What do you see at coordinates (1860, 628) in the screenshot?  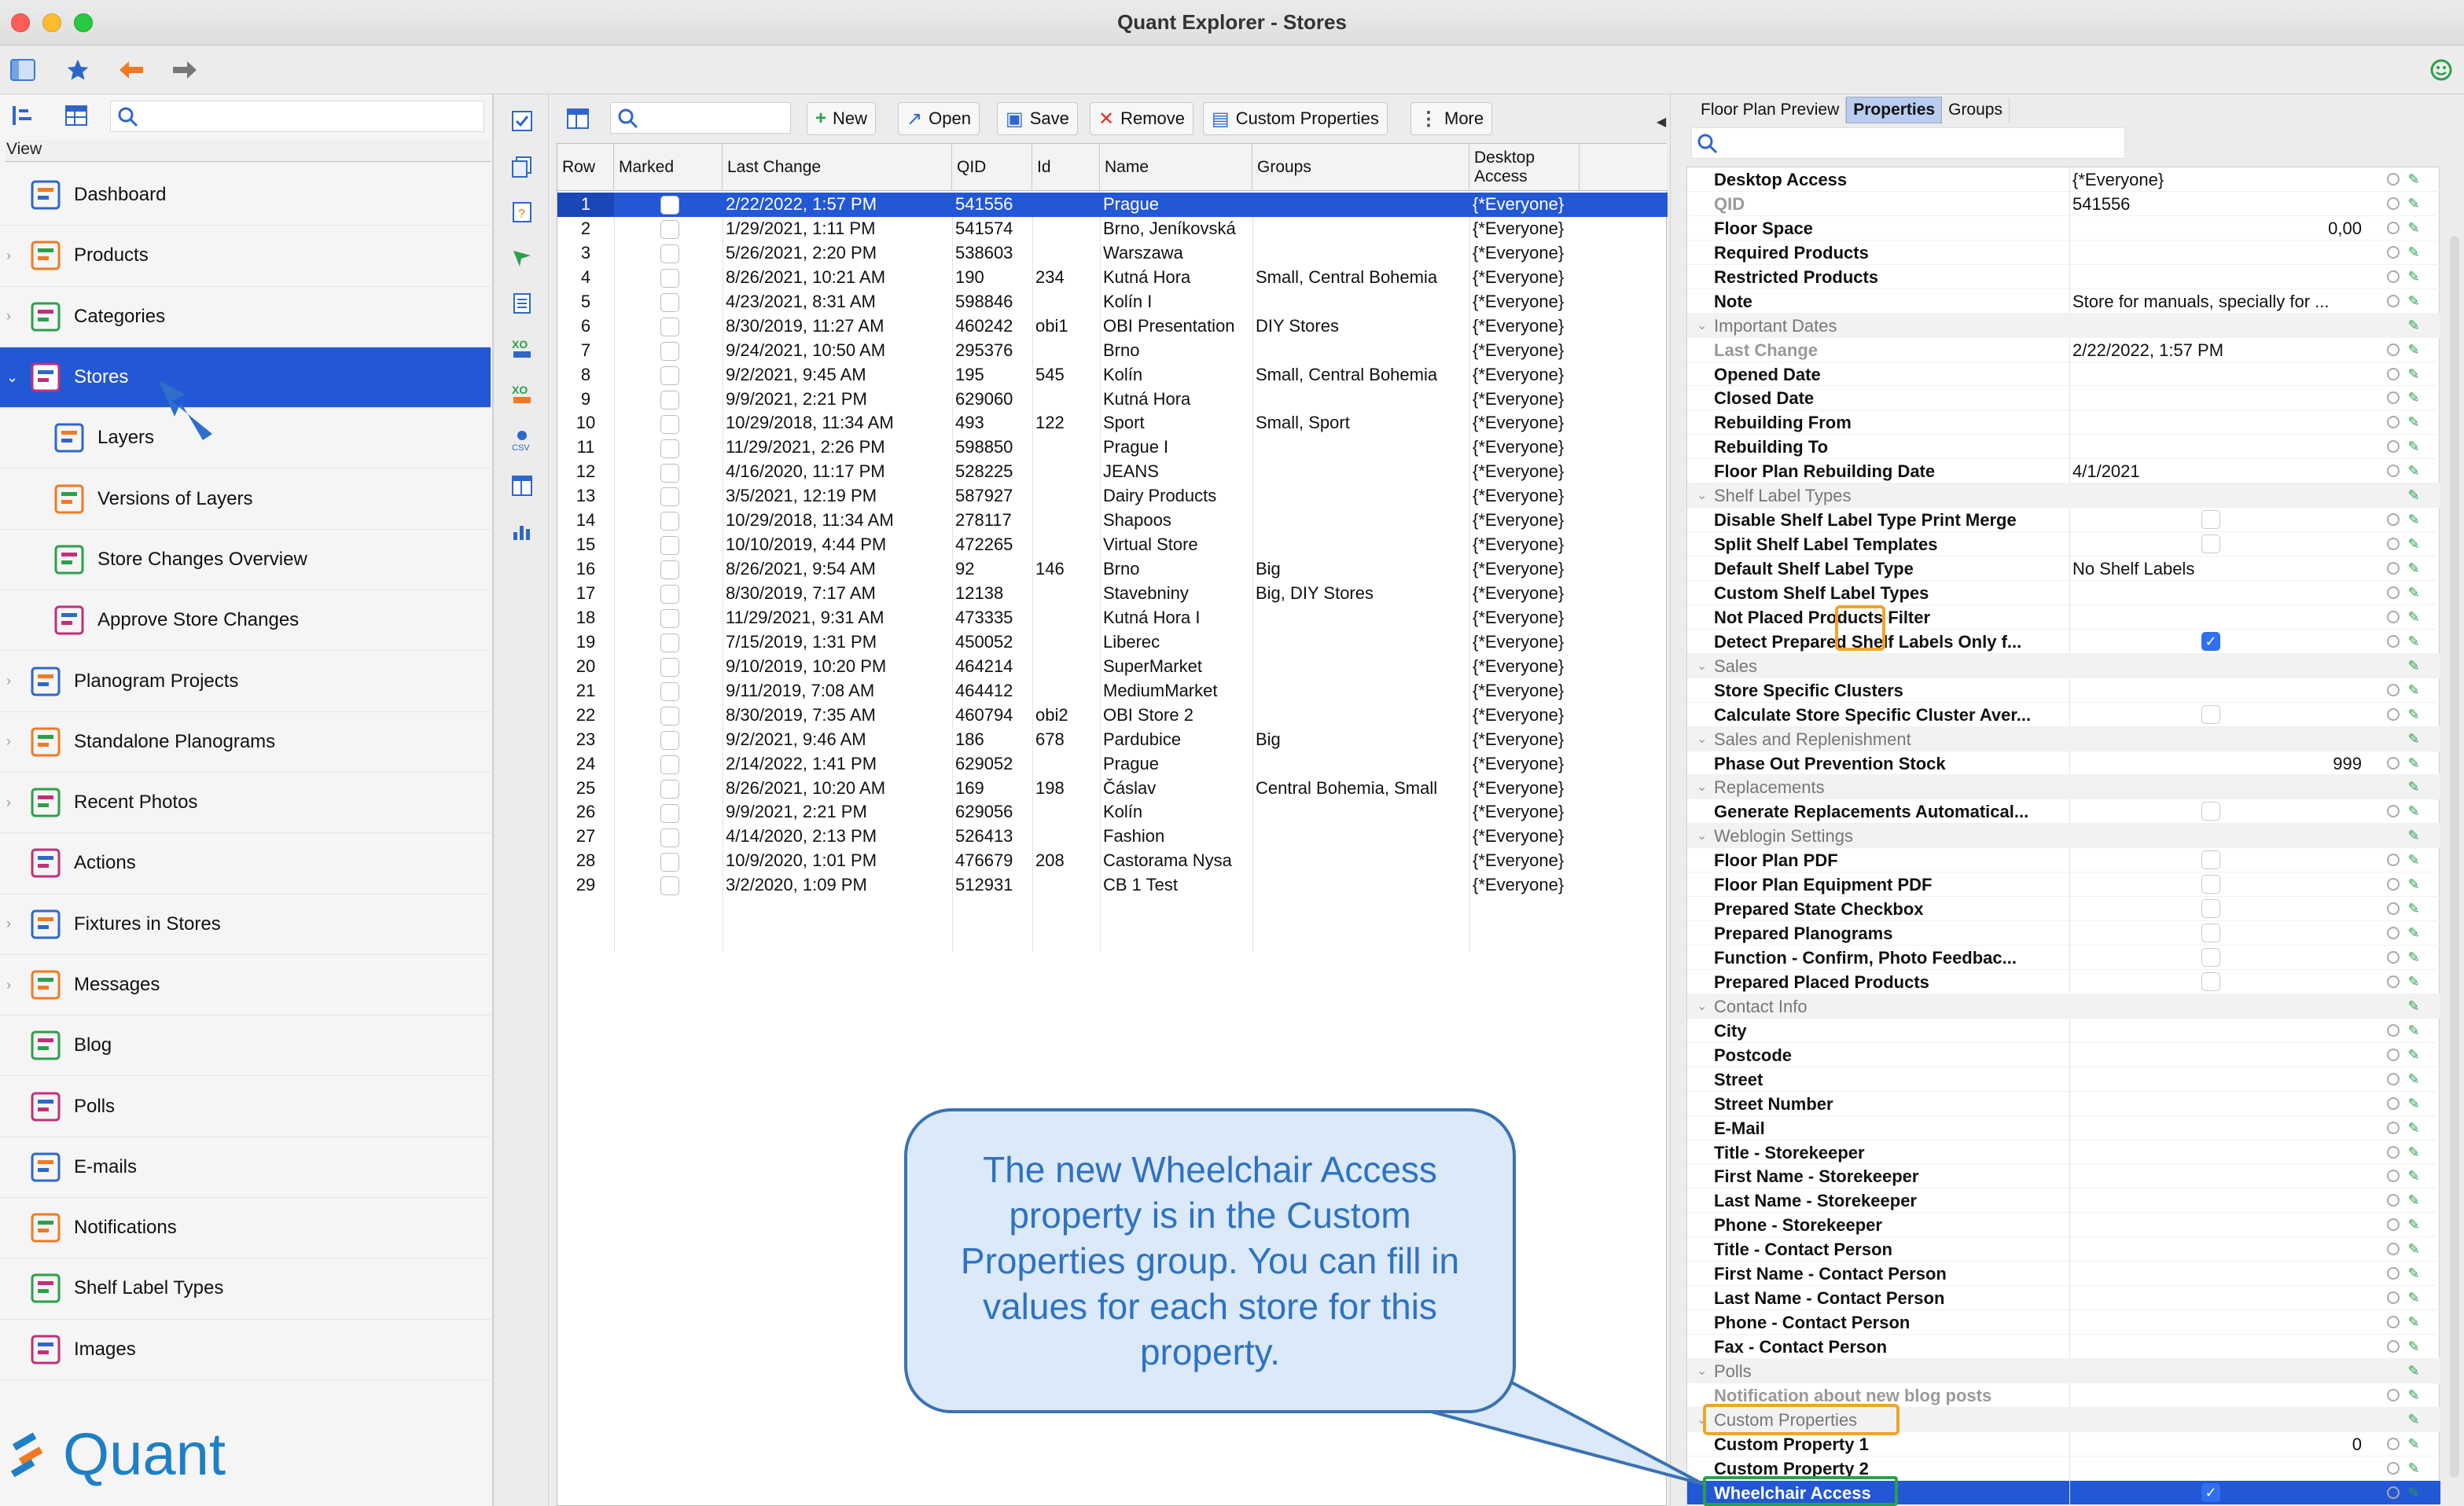 I see `highlight-box-checkbox` at bounding box center [1860, 628].